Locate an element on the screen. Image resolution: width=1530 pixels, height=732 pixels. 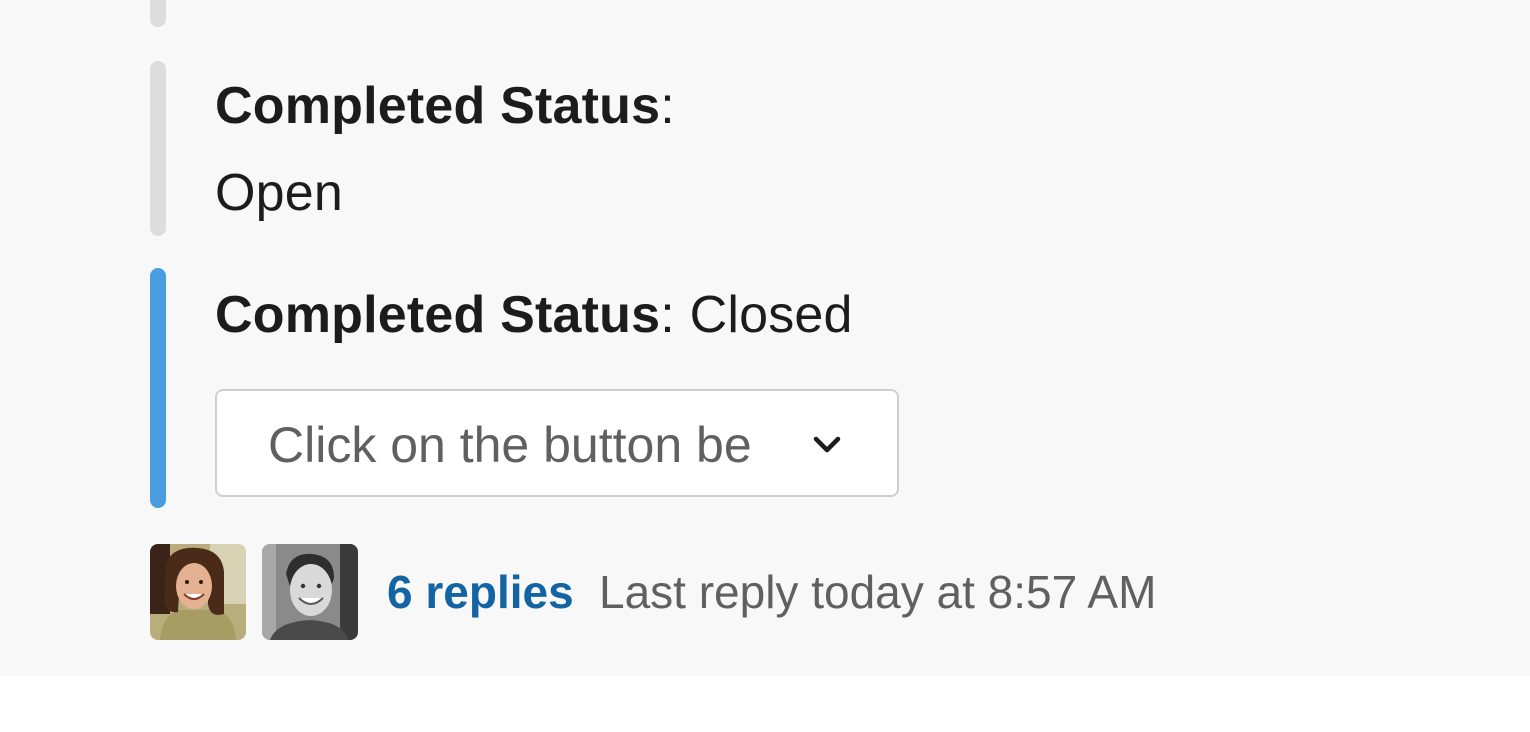
field-row: Completed Status: Closed is located at coordinates (534, 315).